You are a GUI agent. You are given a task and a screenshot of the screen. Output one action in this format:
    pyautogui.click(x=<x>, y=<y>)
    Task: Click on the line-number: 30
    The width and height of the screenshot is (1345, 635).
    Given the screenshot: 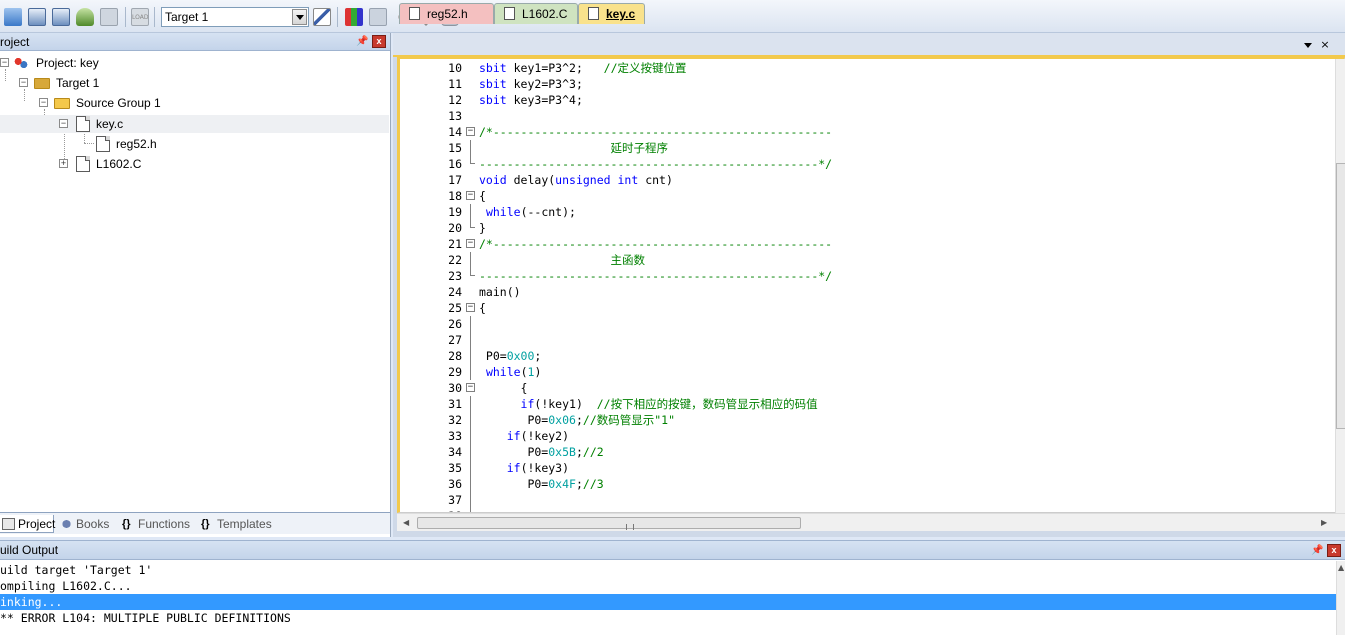 What is the action you would take?
    pyautogui.click(x=455, y=388)
    